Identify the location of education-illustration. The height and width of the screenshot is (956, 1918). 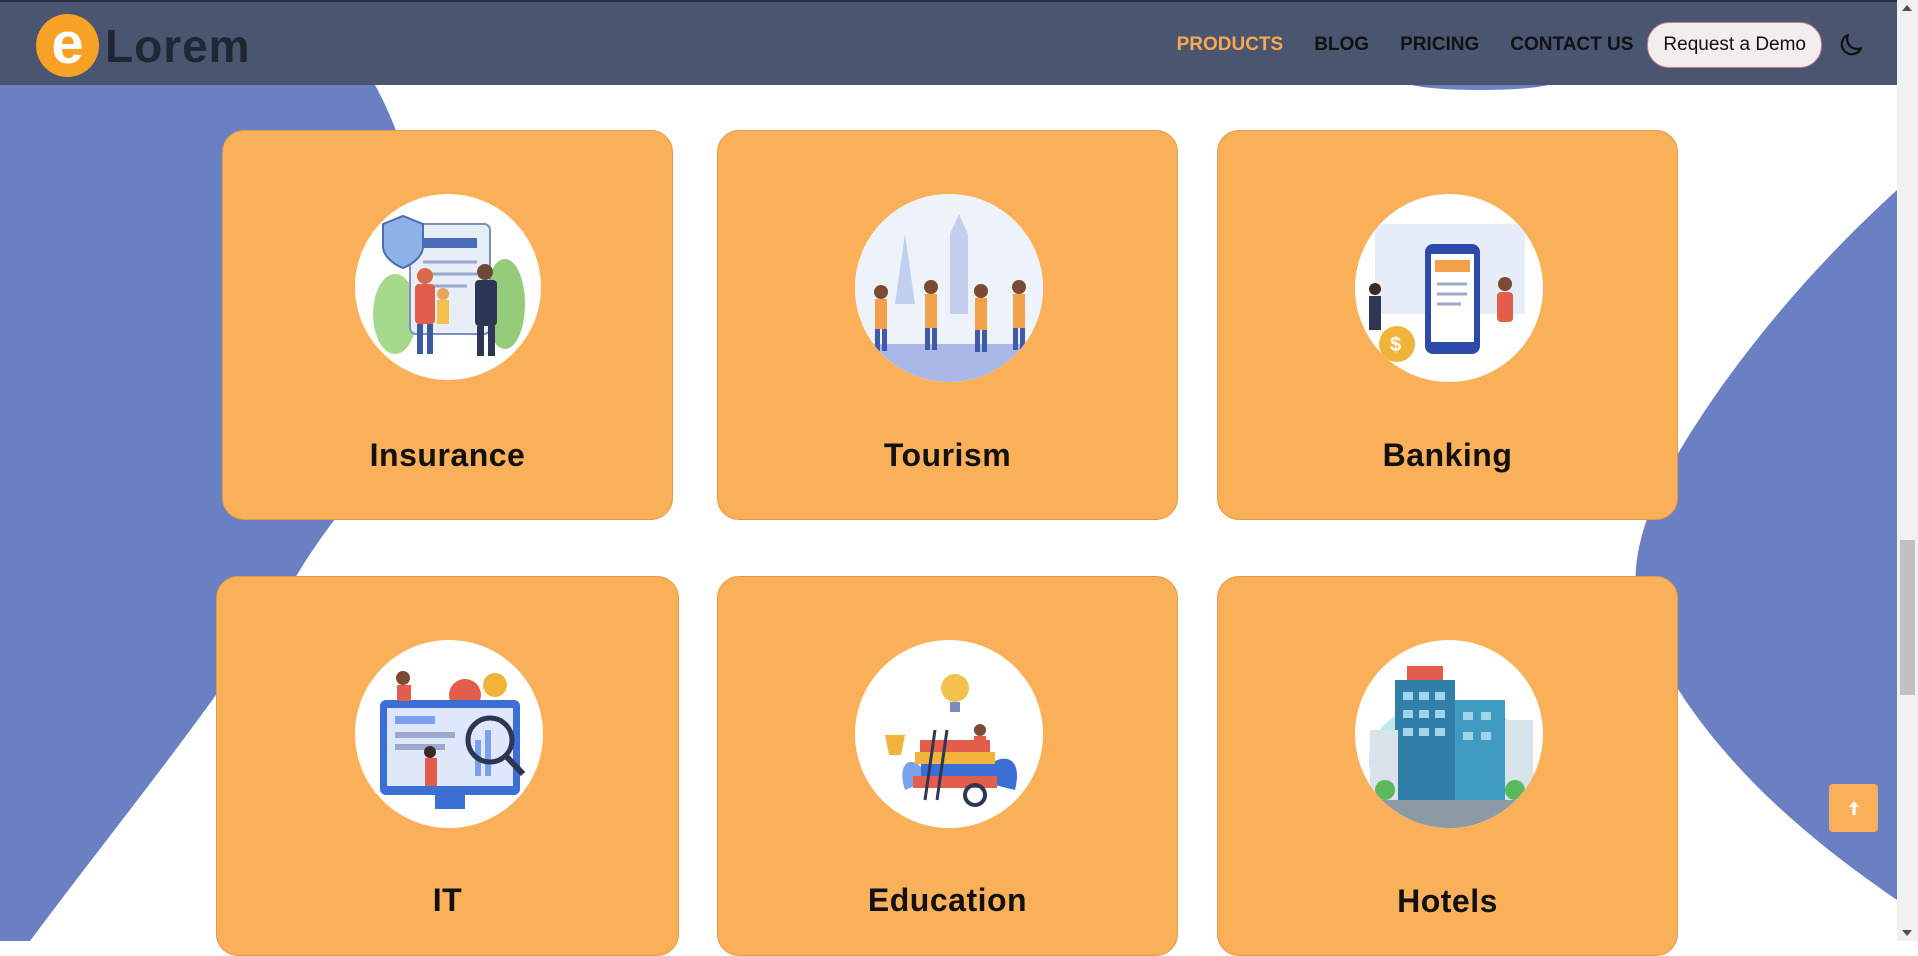
(949, 734).